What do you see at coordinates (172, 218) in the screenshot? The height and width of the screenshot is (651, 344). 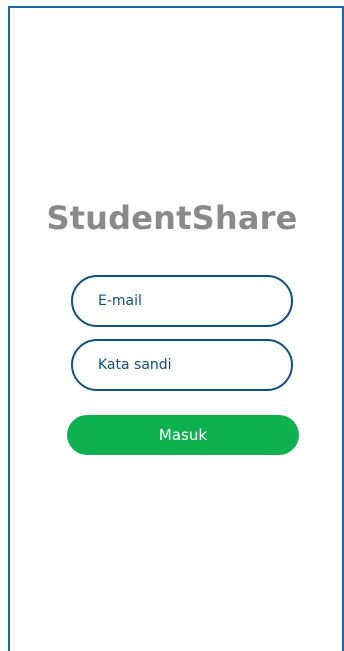 I see `app-title: StudentShare` at bounding box center [172, 218].